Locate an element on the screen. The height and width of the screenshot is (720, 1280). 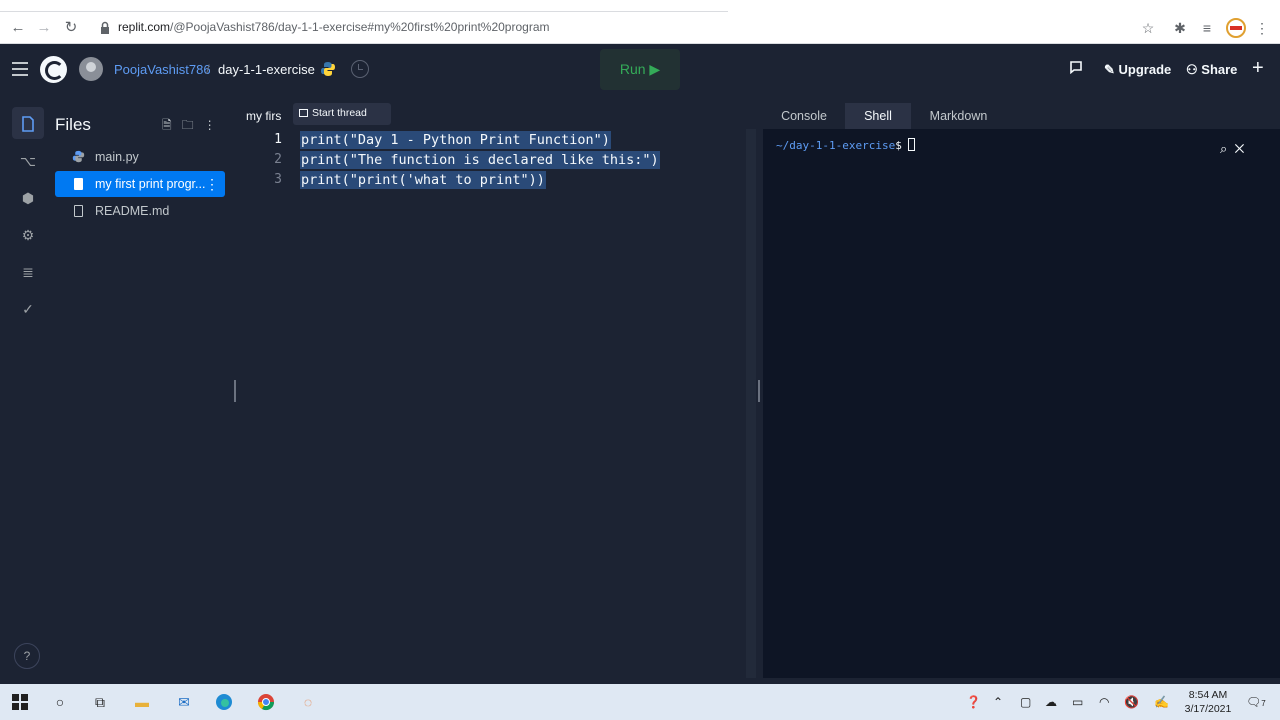
lock-icon is located at coordinates (105, 28).